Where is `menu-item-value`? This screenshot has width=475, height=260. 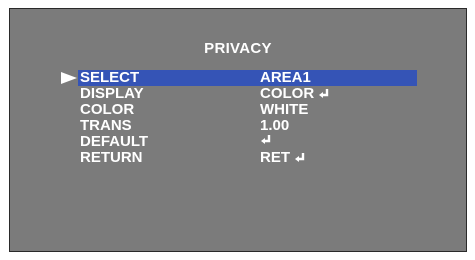
menu-item-value is located at coordinates (266, 140).